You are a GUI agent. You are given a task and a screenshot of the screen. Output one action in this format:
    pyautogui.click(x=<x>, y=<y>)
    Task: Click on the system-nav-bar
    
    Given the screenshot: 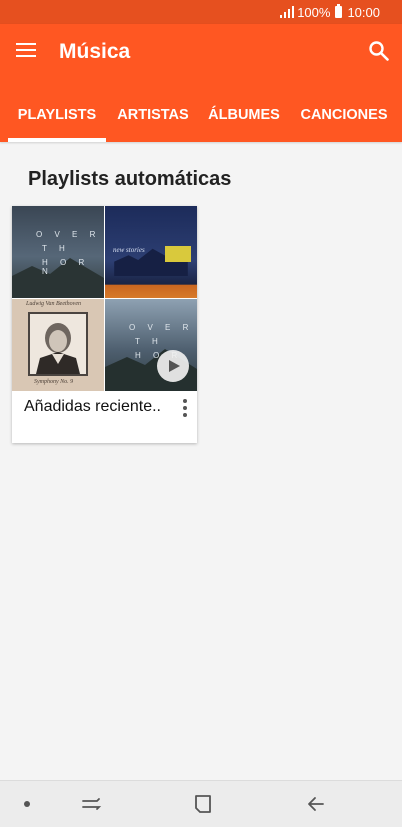 What is the action you would take?
    pyautogui.click(x=201, y=803)
    